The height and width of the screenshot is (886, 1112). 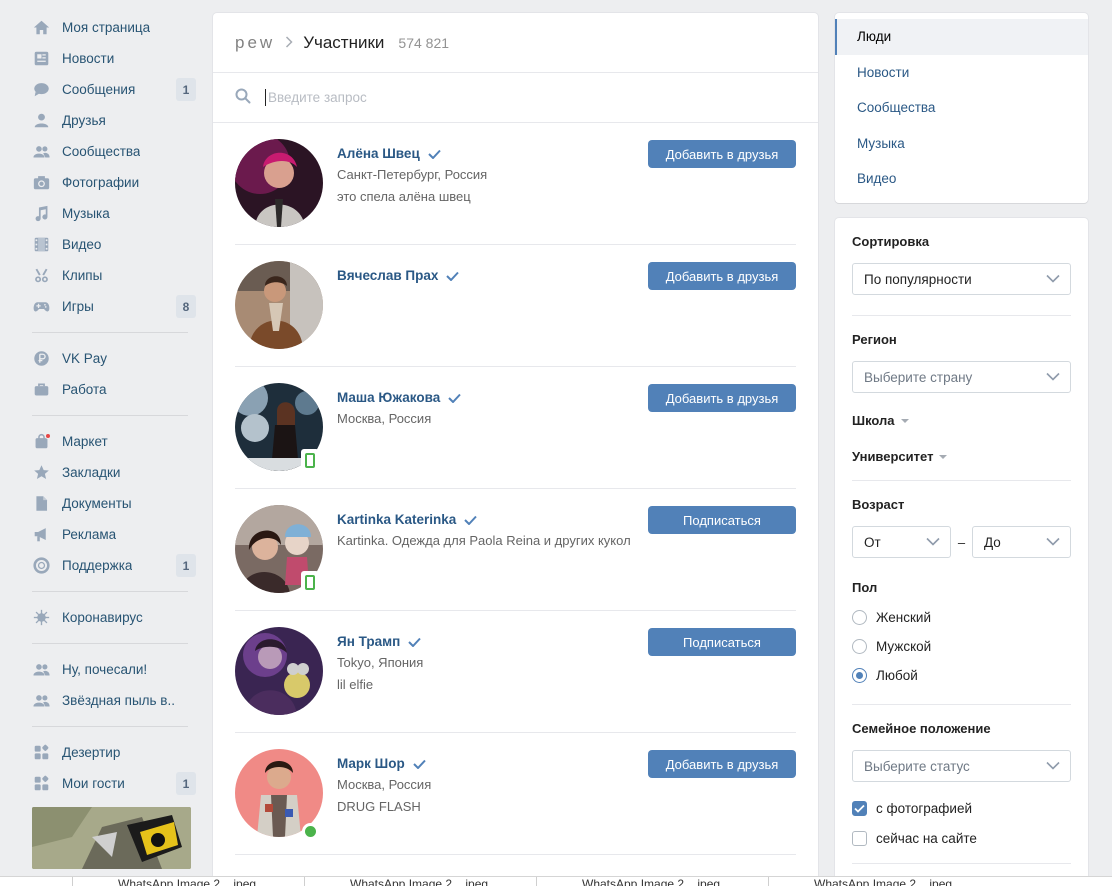 I want to click on verified-icon, so click(x=453, y=276).